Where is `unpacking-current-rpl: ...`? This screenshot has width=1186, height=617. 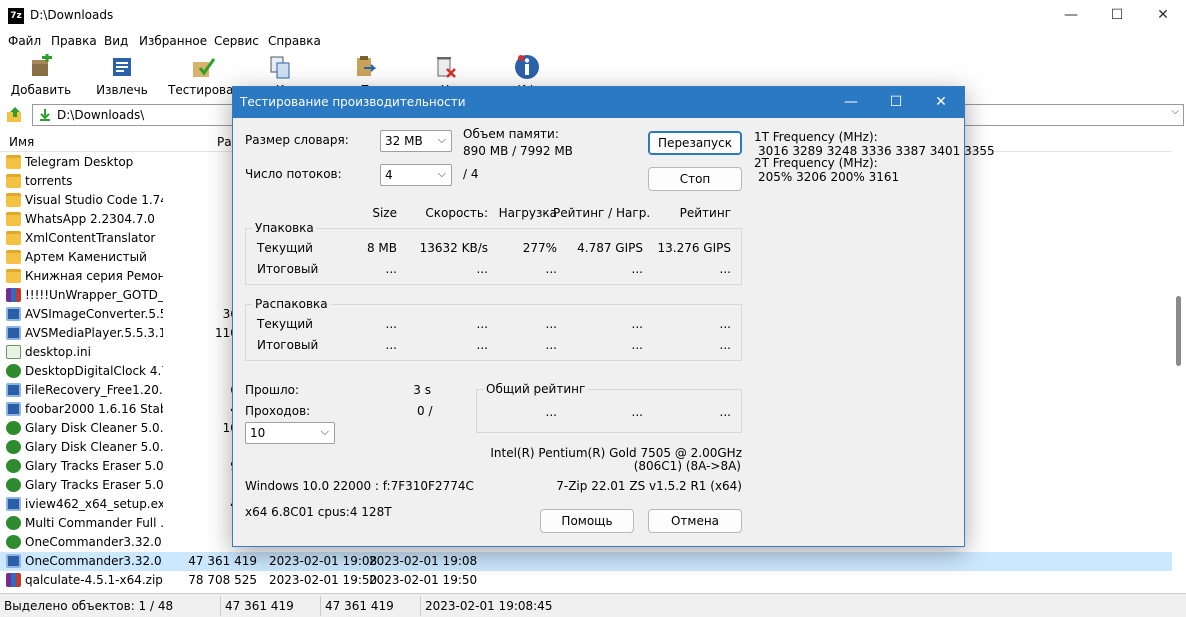 unpacking-current-rpl: ... is located at coordinates (637, 324).